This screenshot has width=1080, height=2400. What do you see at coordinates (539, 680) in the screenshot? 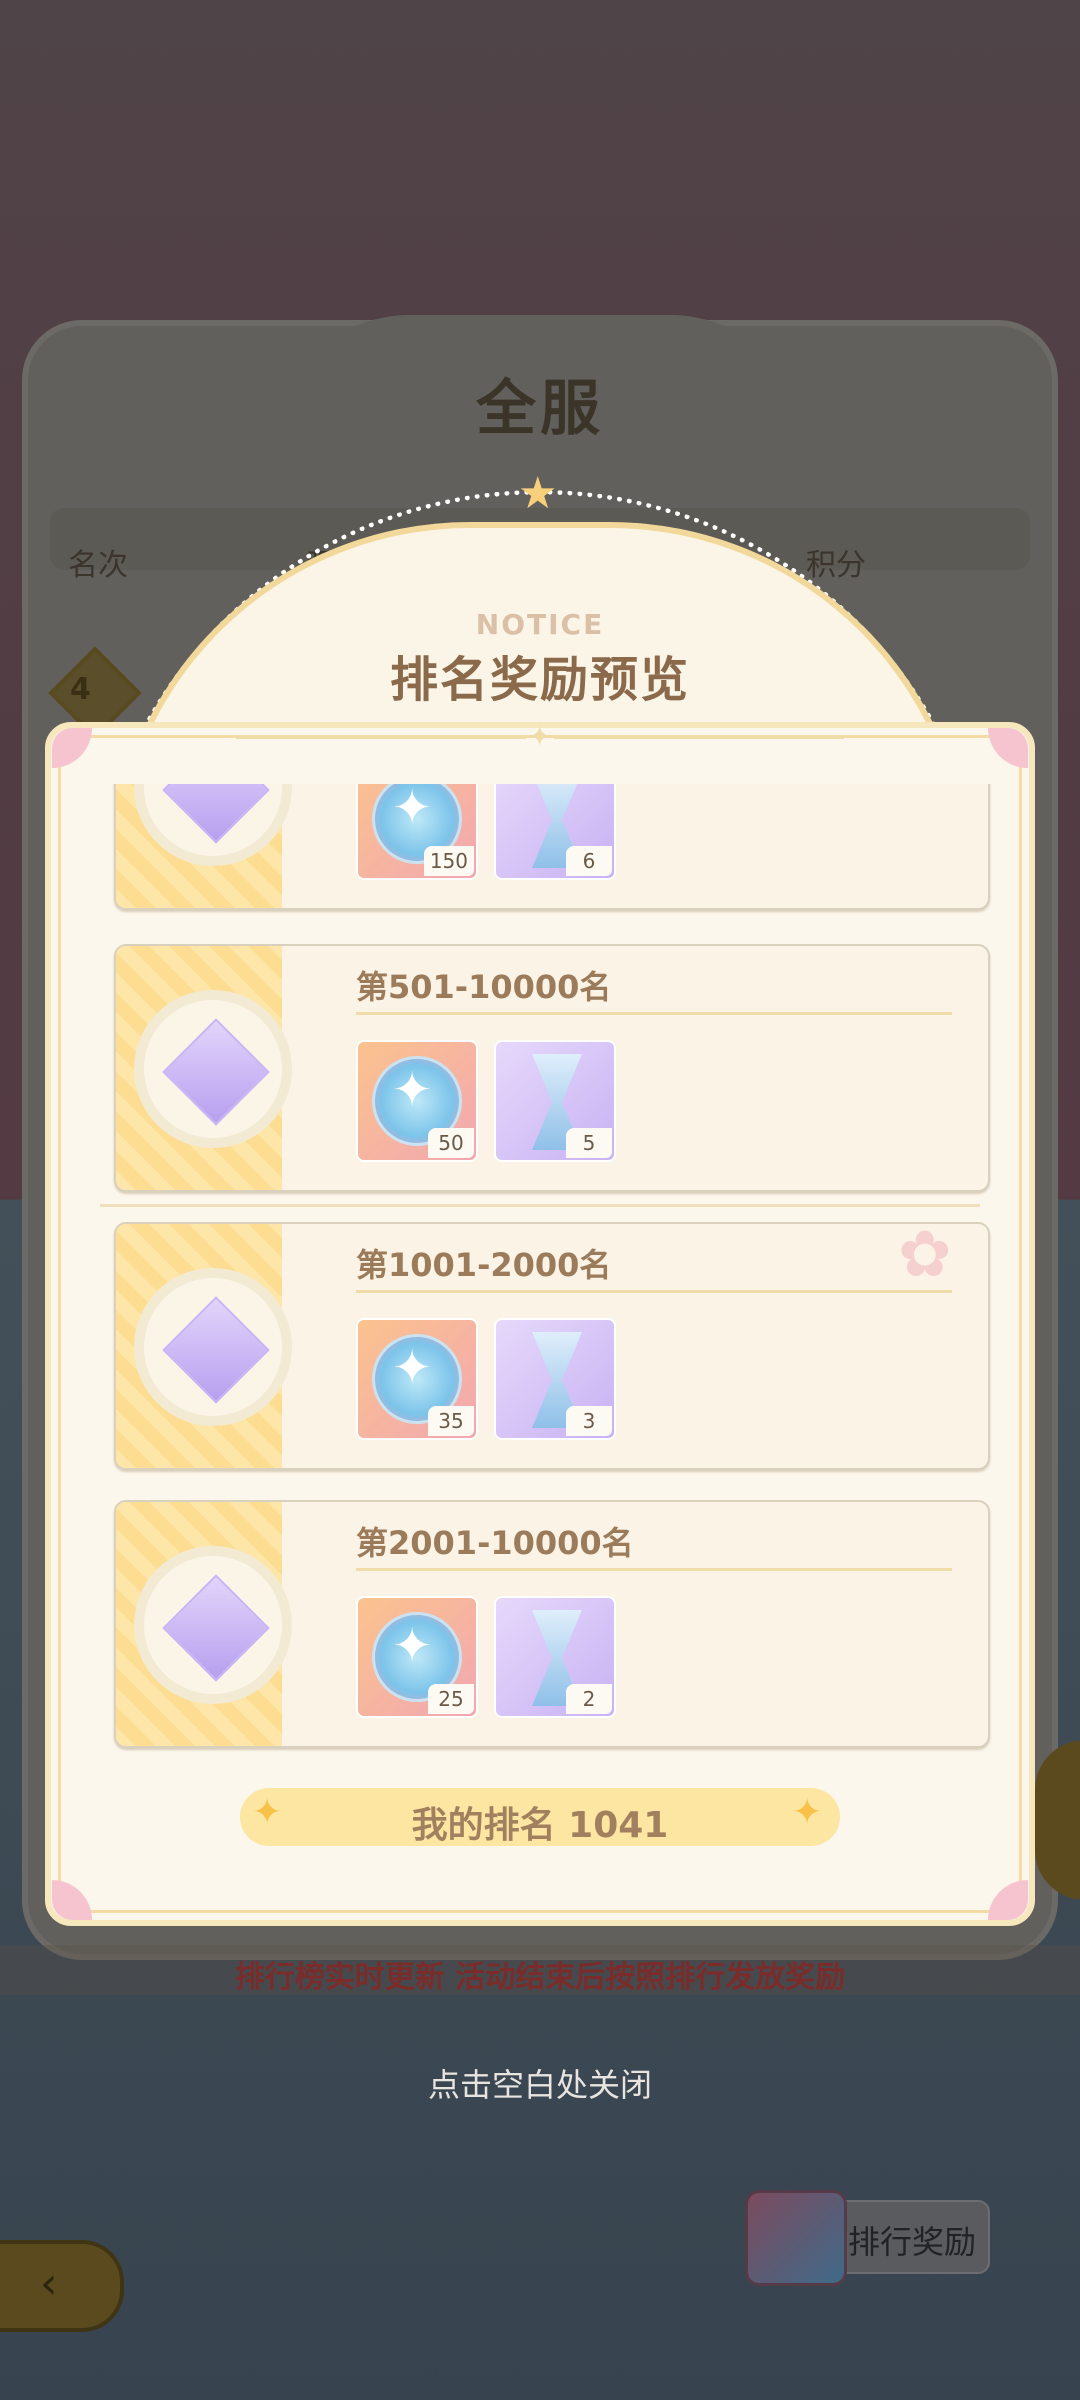
I see `popup-title: 排名奖励预览` at bounding box center [539, 680].